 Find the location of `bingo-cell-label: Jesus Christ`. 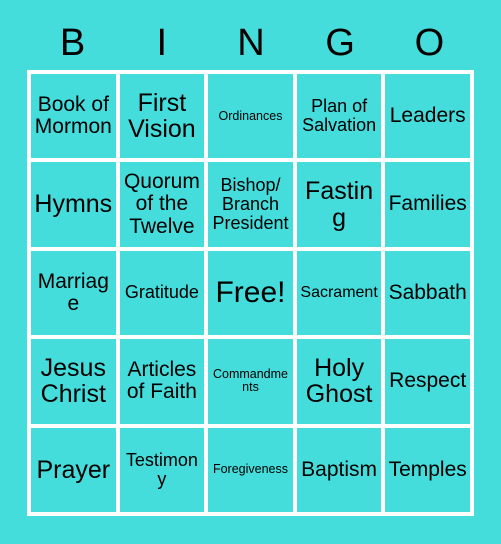

bingo-cell-label: Jesus Christ is located at coordinates (73, 381).